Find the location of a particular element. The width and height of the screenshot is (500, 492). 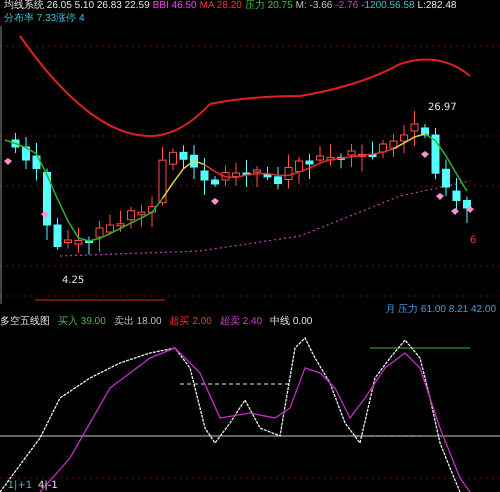

legend-label: 卖出 18.00 is located at coordinates (138, 322).